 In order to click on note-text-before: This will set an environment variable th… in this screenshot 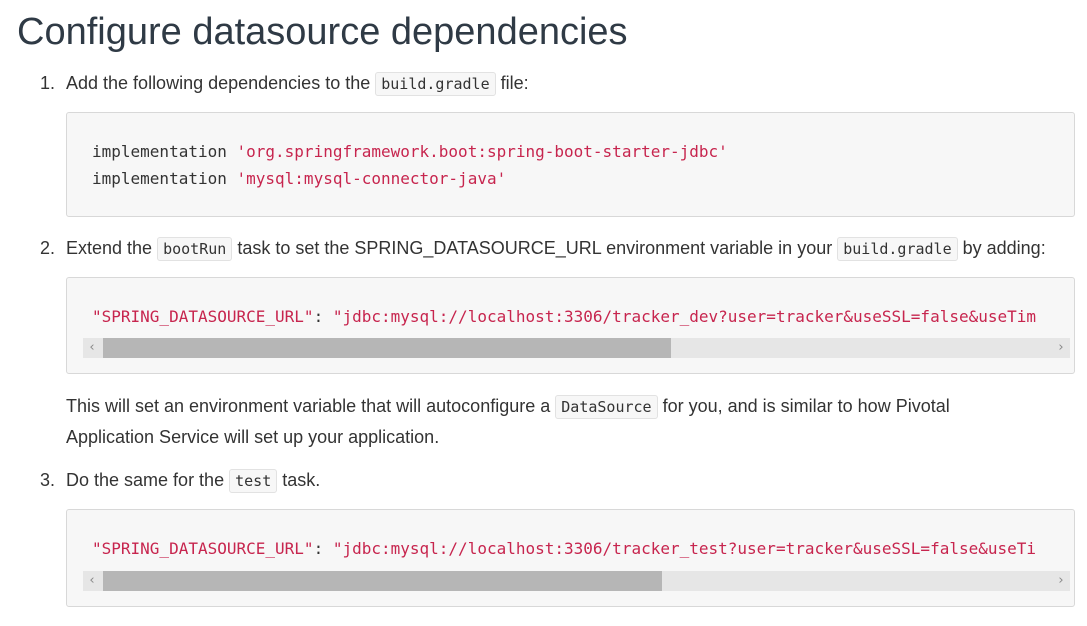, I will do `click(308, 406)`.